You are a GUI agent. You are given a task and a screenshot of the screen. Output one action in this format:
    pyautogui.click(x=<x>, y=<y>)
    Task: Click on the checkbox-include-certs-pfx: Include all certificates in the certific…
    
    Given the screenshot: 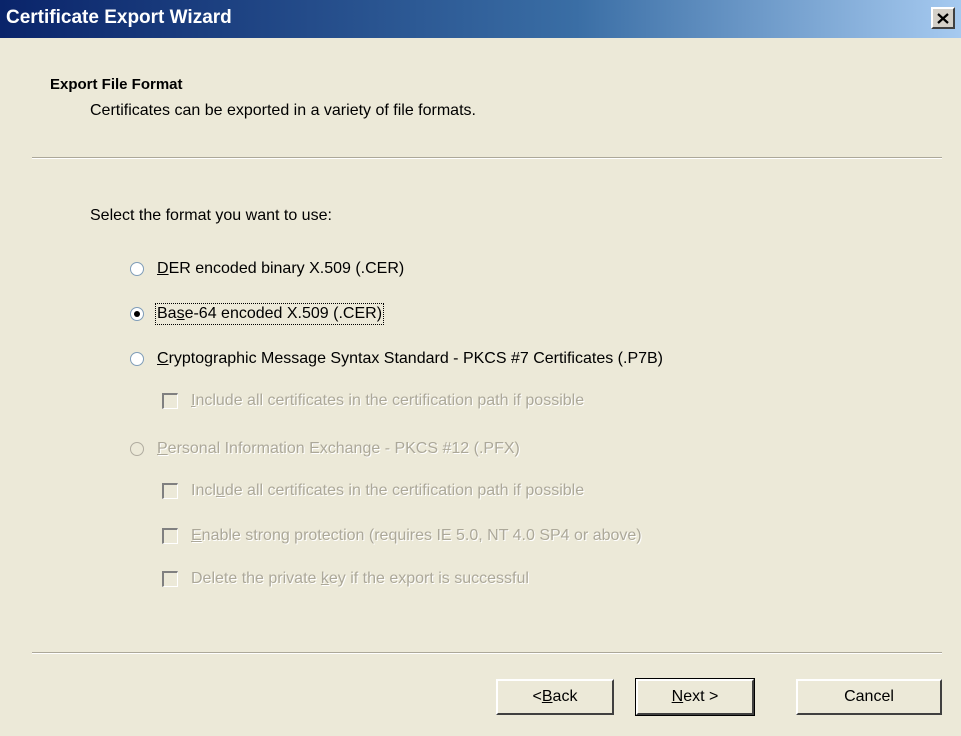 What is the action you would take?
    pyautogui.click(x=373, y=491)
    